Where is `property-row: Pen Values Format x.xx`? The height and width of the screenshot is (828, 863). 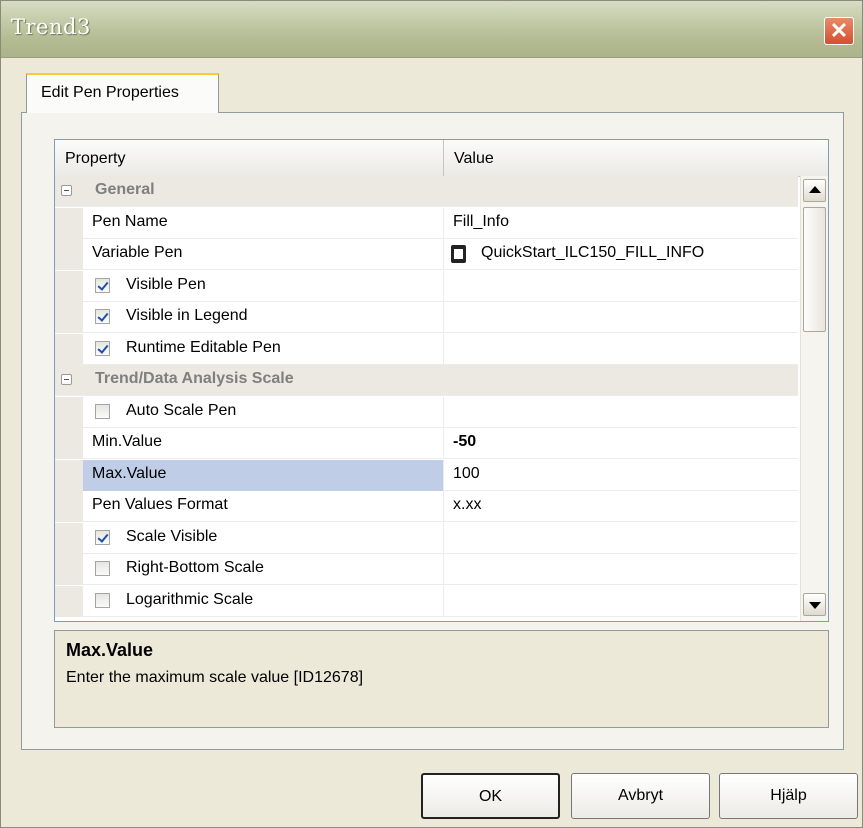 property-row: Pen Values Format x.xx is located at coordinates (426, 506).